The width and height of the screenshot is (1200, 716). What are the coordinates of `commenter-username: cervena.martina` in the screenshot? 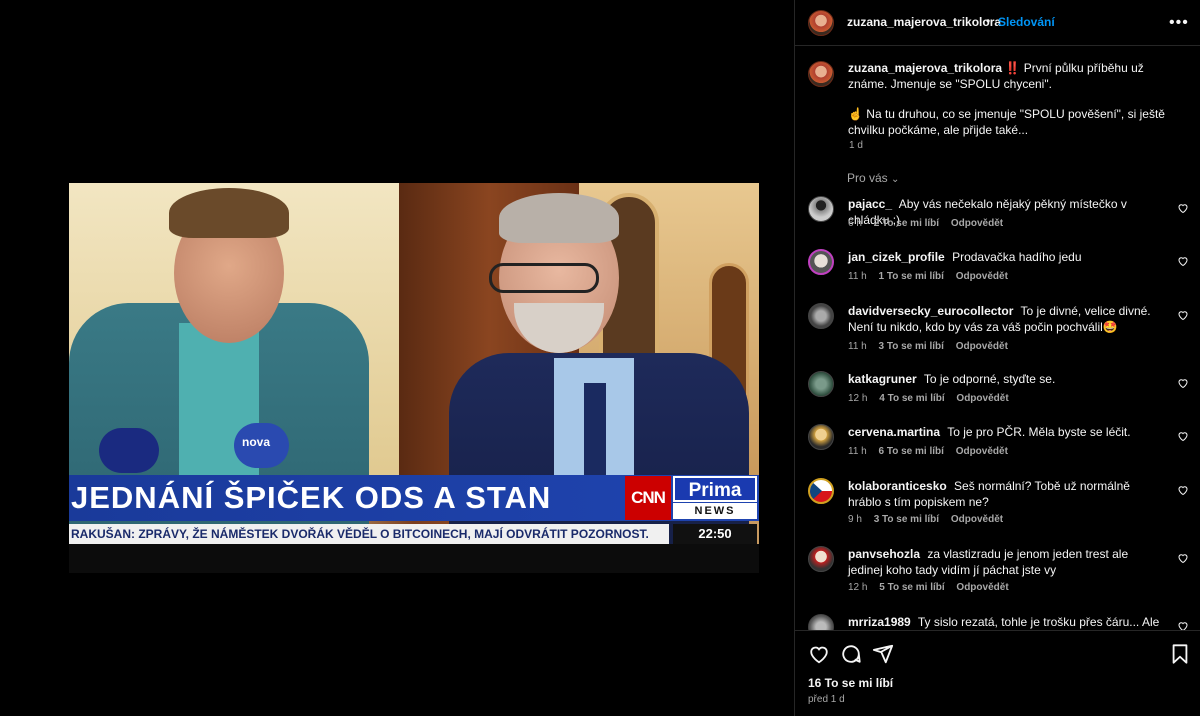 It's located at (894, 432).